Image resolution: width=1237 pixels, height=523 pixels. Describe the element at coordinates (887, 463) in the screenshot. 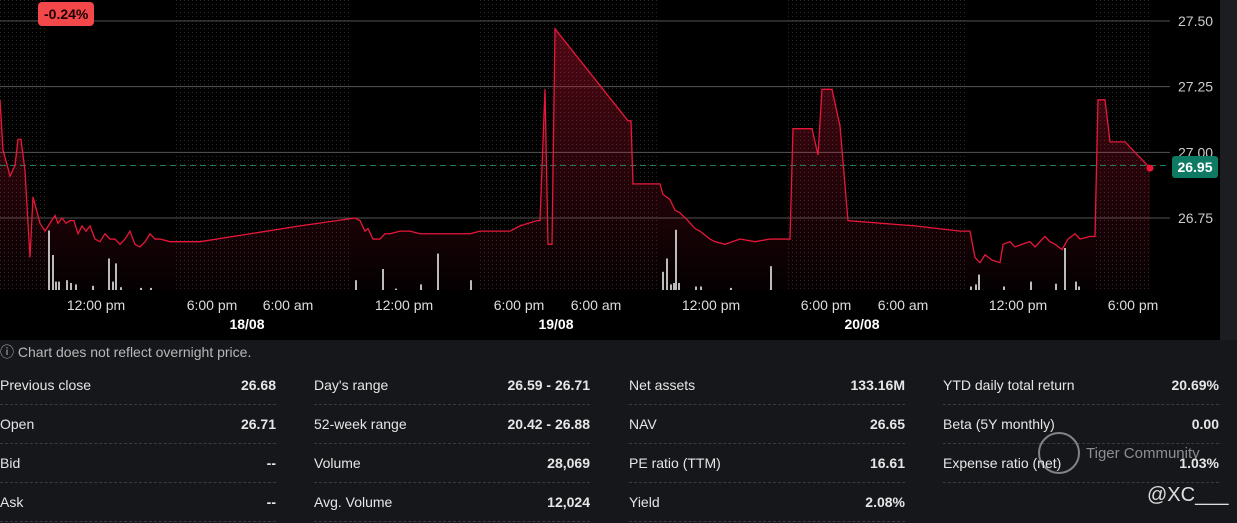

I see `stat-value: 16.61` at that location.